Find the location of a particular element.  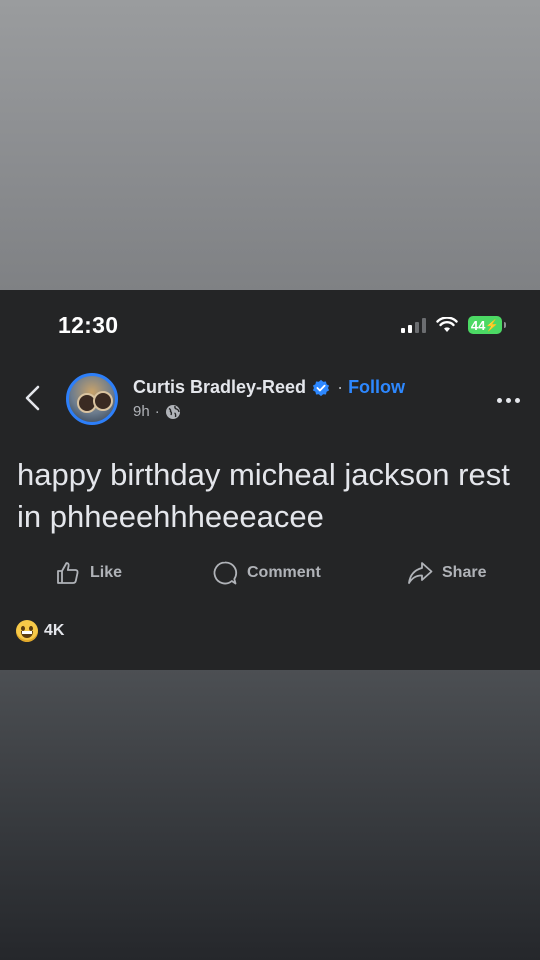

avatar is located at coordinates (92, 399).